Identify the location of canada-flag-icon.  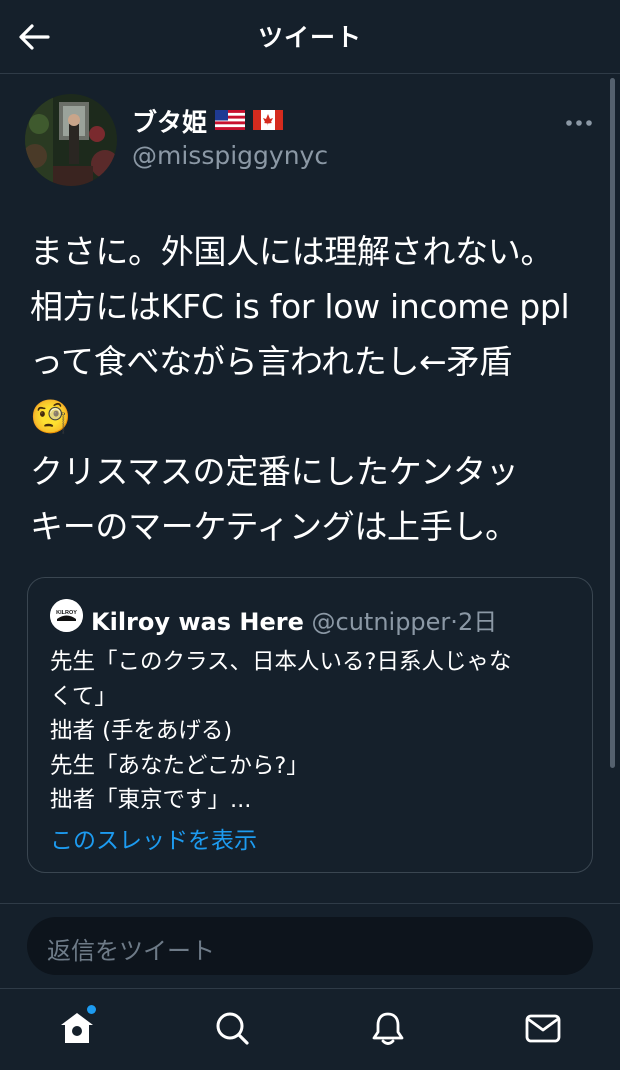
(268, 121).